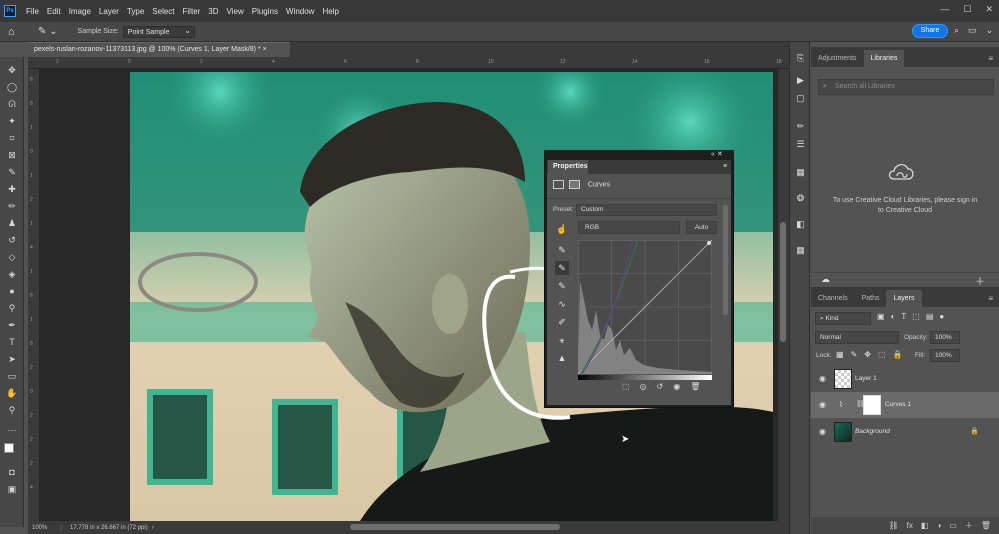 The height and width of the screenshot is (534, 999). I want to click on home-icon: ⌂, so click(17, 32).